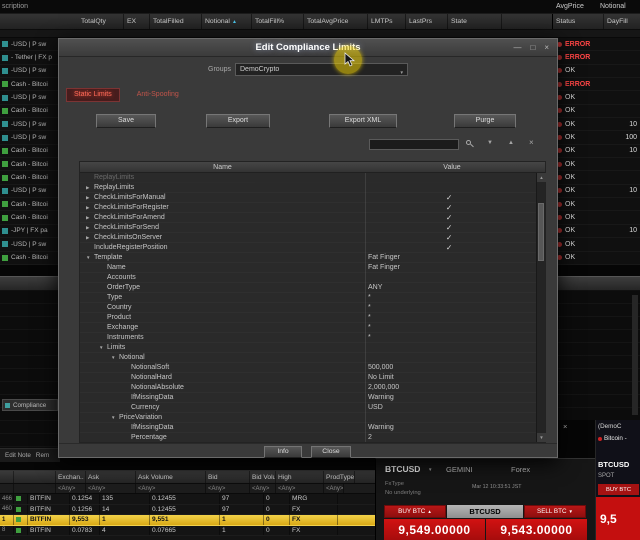  Describe the element at coordinates (511, 143) in the screenshot. I see `search-prev-icon: ▲` at that location.